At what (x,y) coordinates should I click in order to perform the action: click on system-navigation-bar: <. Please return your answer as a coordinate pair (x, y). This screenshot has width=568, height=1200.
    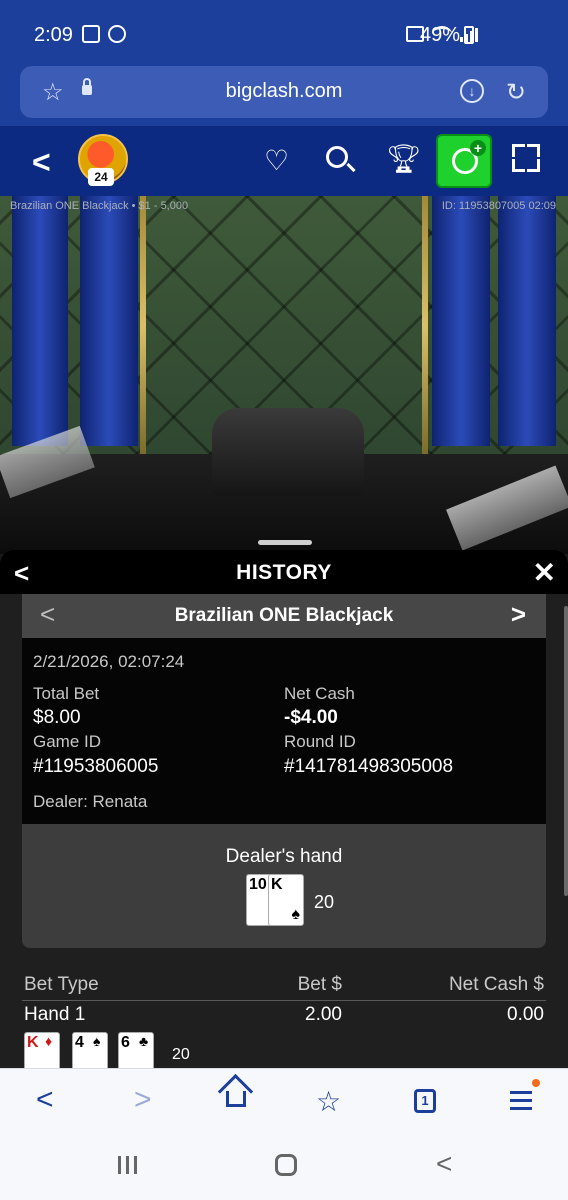
    Looking at the image, I should click on (284, 1167).